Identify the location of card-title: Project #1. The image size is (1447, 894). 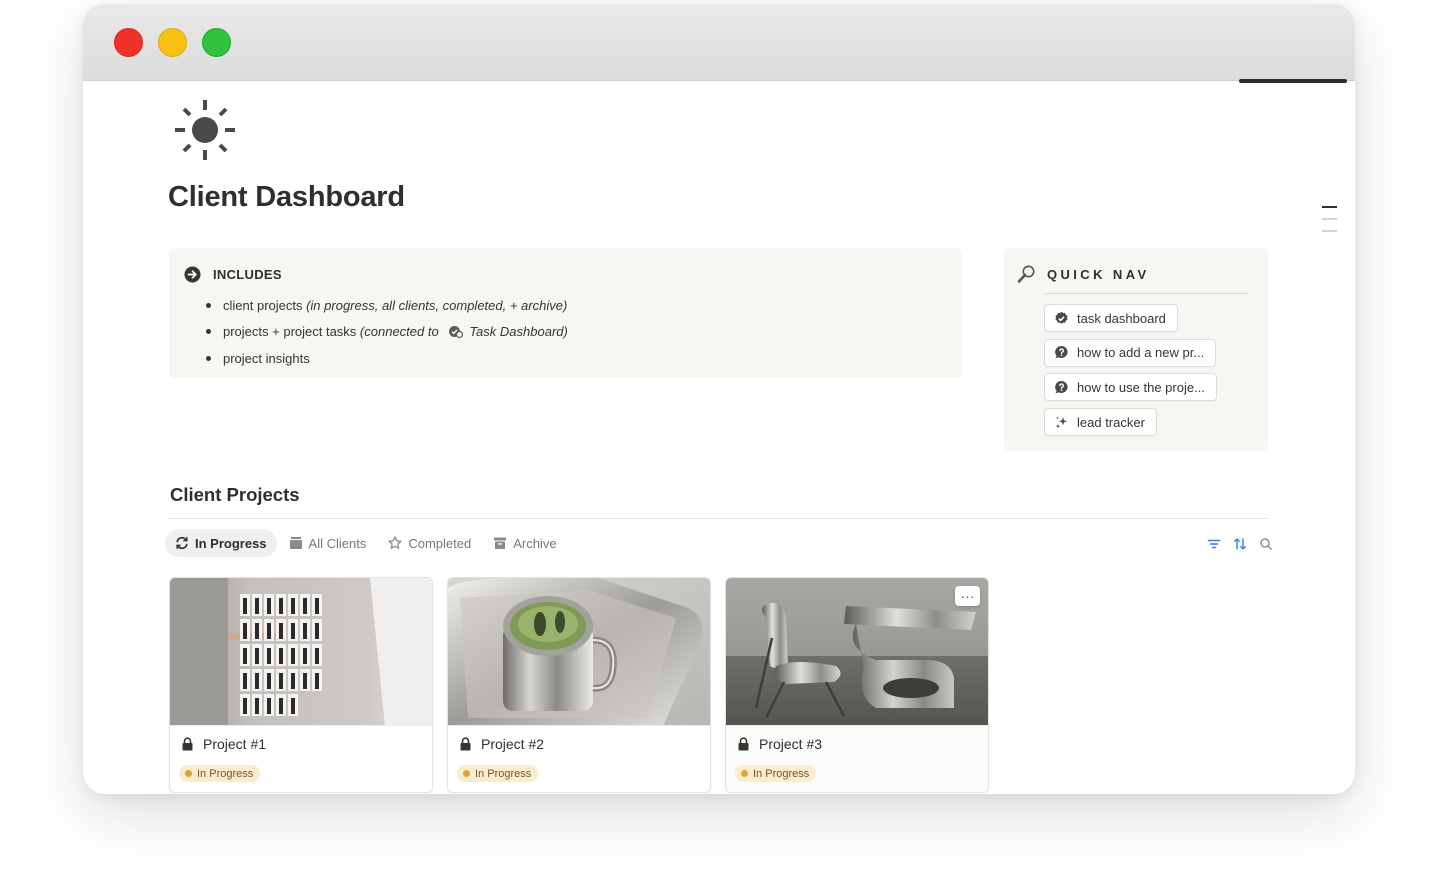
(223, 744).